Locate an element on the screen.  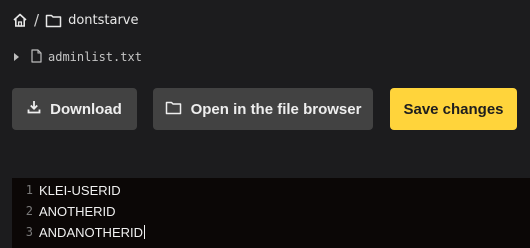
download-button: Download is located at coordinates (74, 109).